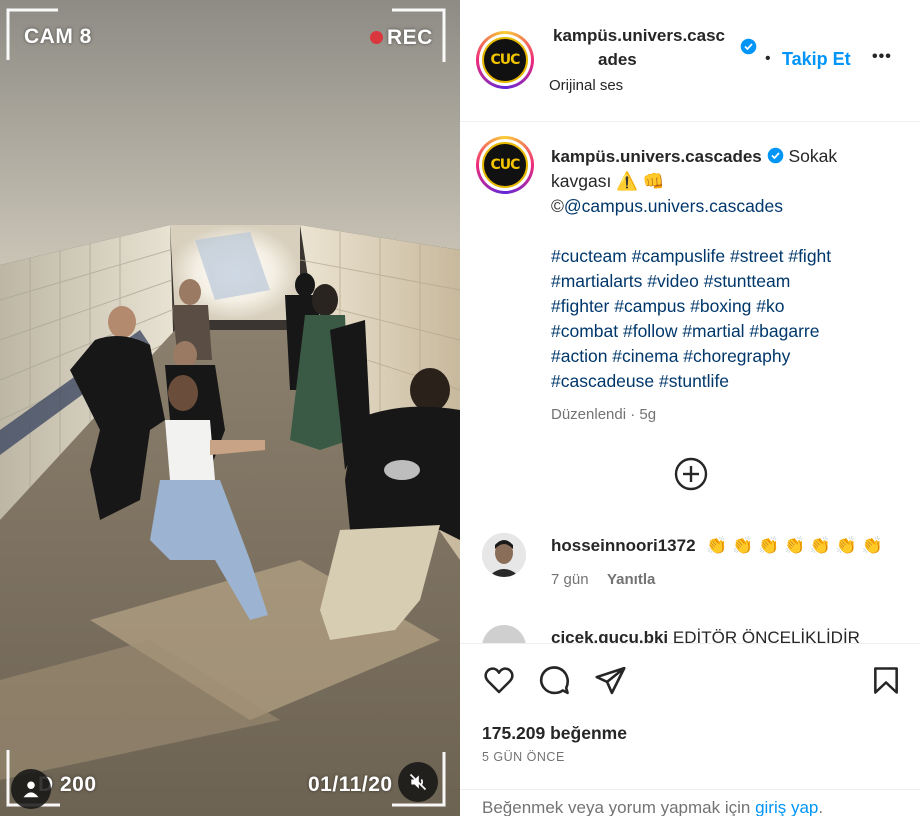  Describe the element at coordinates (673, 206) in the screenshot. I see `mention-link: @campus.univers.cascades` at that location.